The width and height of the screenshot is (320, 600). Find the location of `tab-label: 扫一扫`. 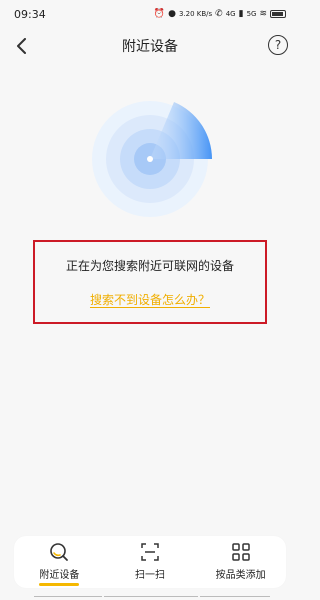

tab-label: 扫一扫 is located at coordinates (150, 575).